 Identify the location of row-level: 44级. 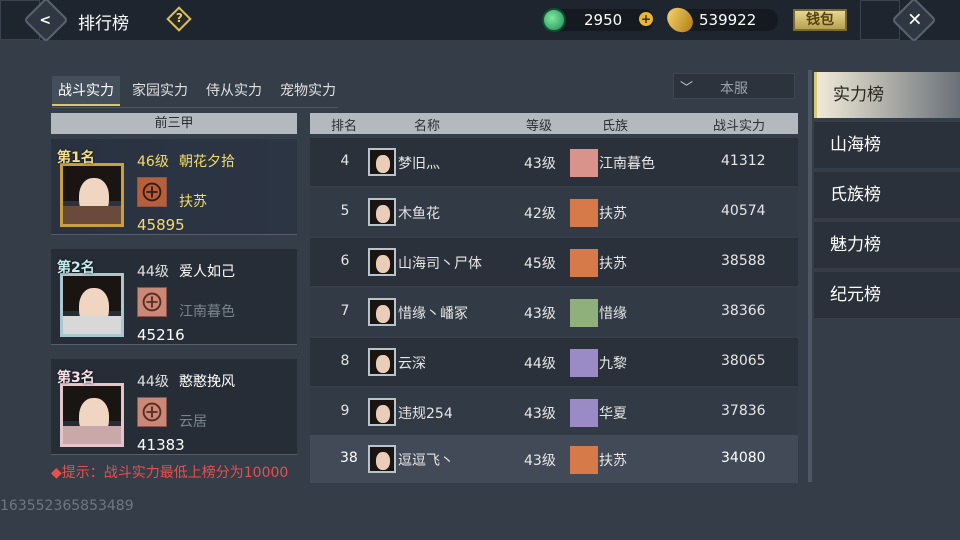
(540, 364).